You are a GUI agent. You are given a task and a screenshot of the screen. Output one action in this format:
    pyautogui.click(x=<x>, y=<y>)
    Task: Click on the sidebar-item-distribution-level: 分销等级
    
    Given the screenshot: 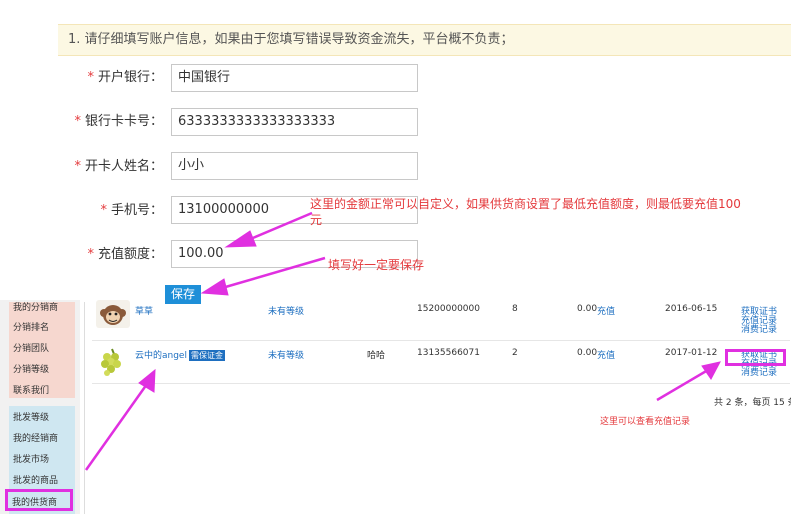 What is the action you would take?
    pyautogui.click(x=31, y=368)
    